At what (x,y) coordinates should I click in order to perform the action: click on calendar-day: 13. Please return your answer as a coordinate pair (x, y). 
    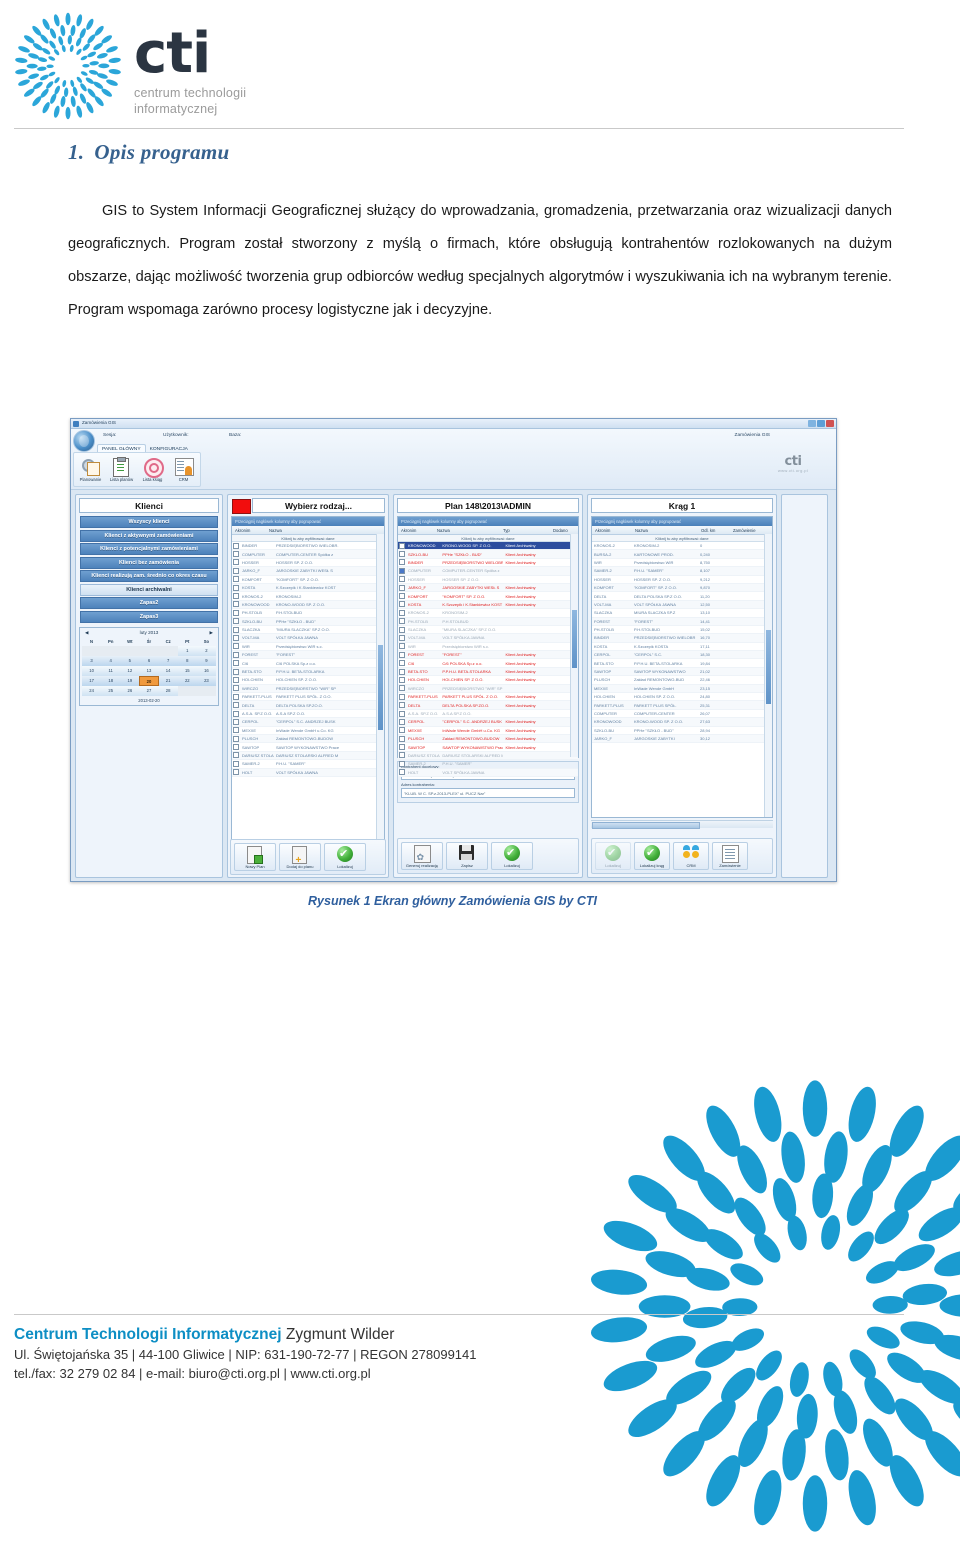
    Looking at the image, I should click on (149, 670).